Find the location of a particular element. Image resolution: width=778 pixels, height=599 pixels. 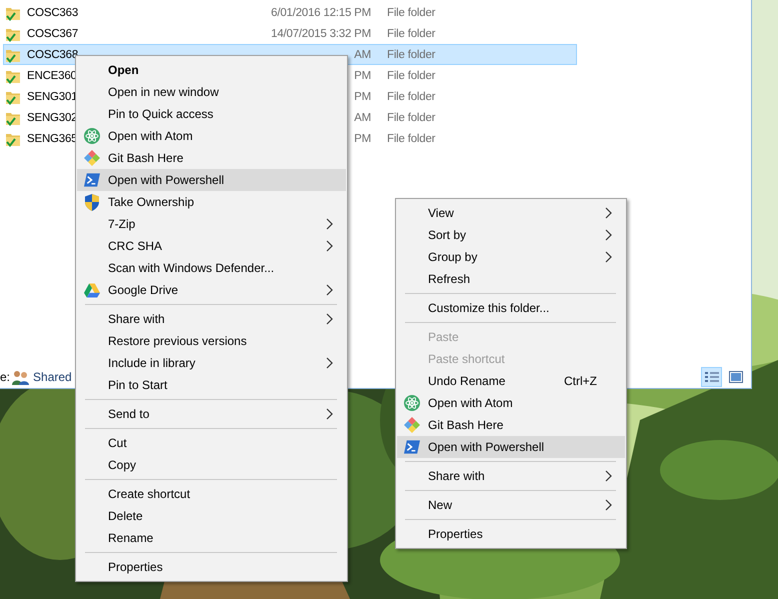

status-text: Shared is located at coordinates (52, 377).